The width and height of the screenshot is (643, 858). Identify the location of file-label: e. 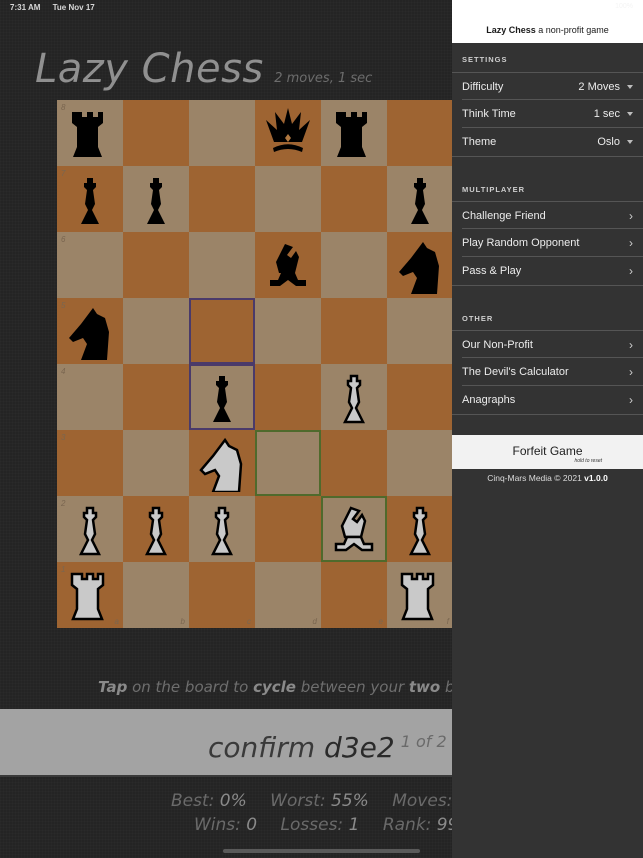
(380, 621).